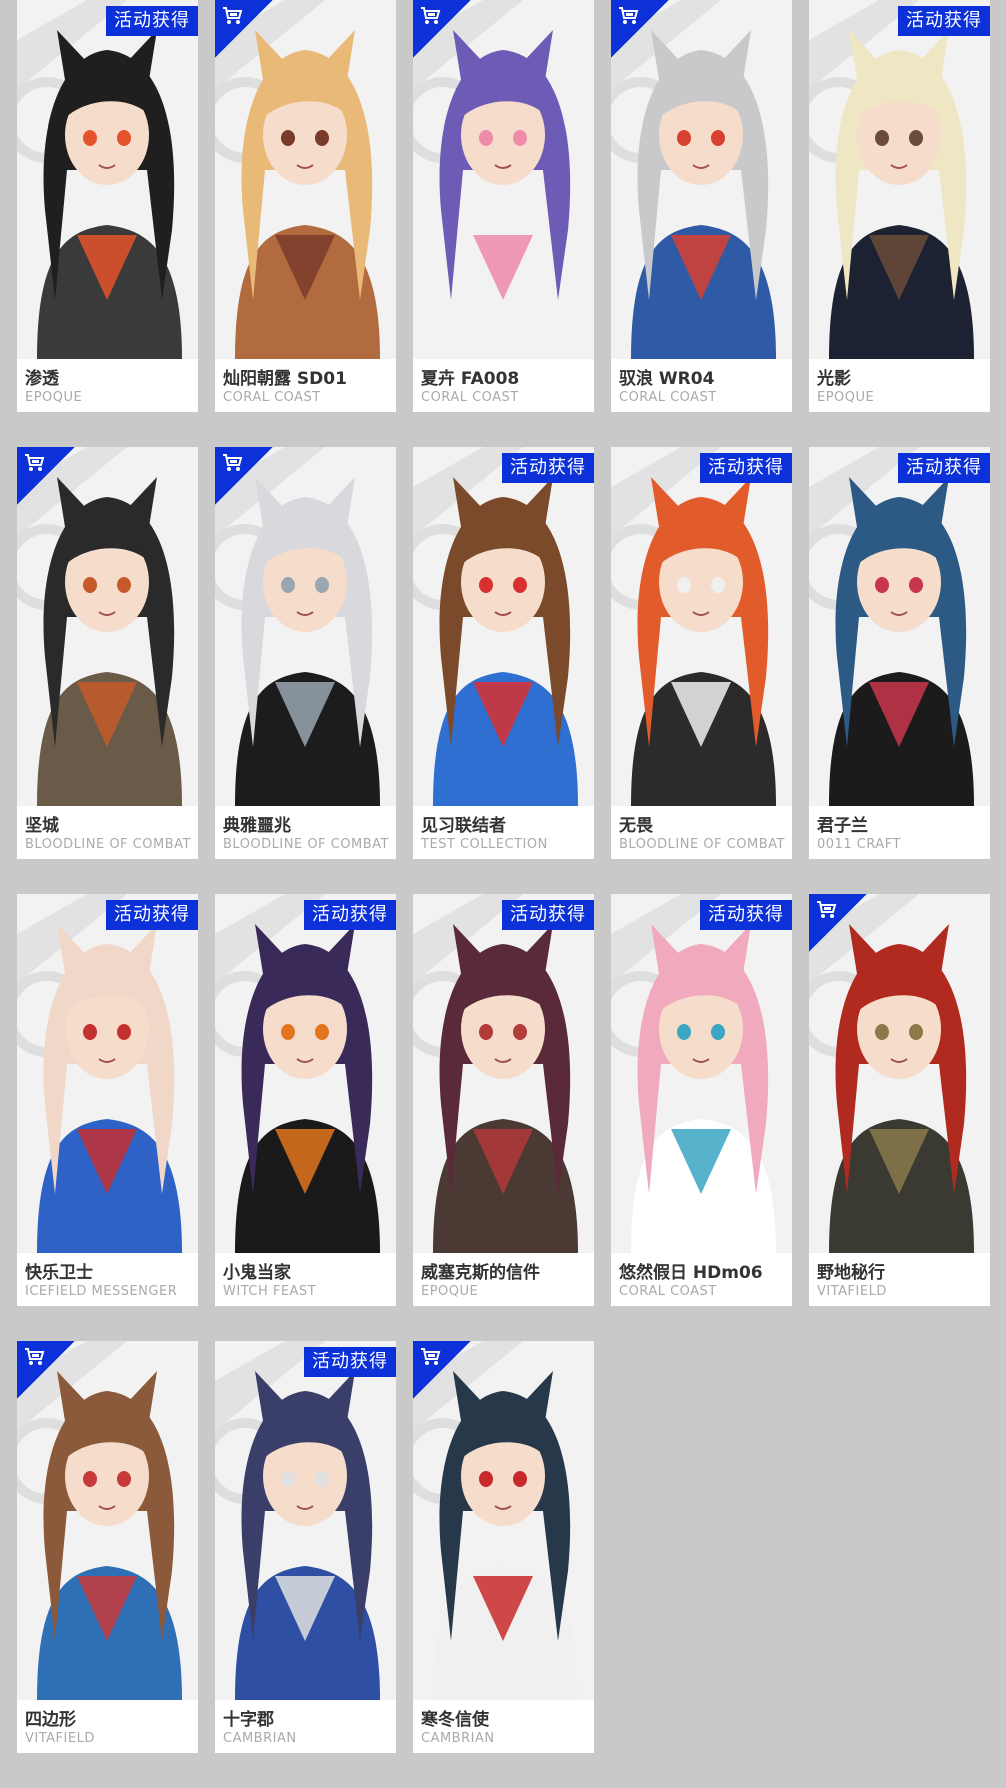 The width and height of the screenshot is (1006, 1788). I want to click on skin-card: 活动获得无畏 BLOODLINE OF COMBAT, so click(701, 653).